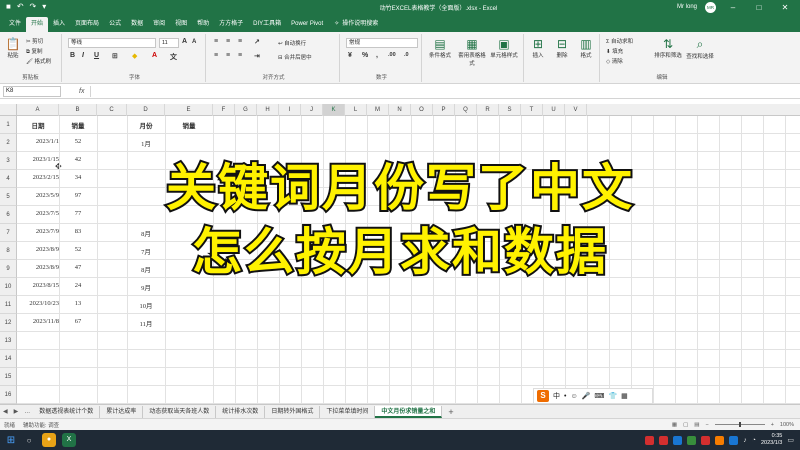 The width and height of the screenshot is (800, 450). Describe the element at coordinates (240, 41) in the screenshot. I see `align-bottom-icon: ≡` at that location.